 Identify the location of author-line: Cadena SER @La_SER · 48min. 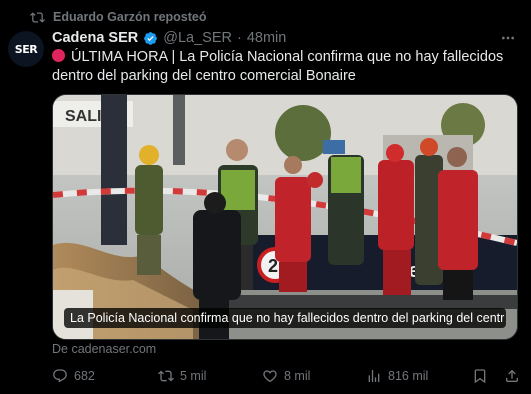
(283, 38).